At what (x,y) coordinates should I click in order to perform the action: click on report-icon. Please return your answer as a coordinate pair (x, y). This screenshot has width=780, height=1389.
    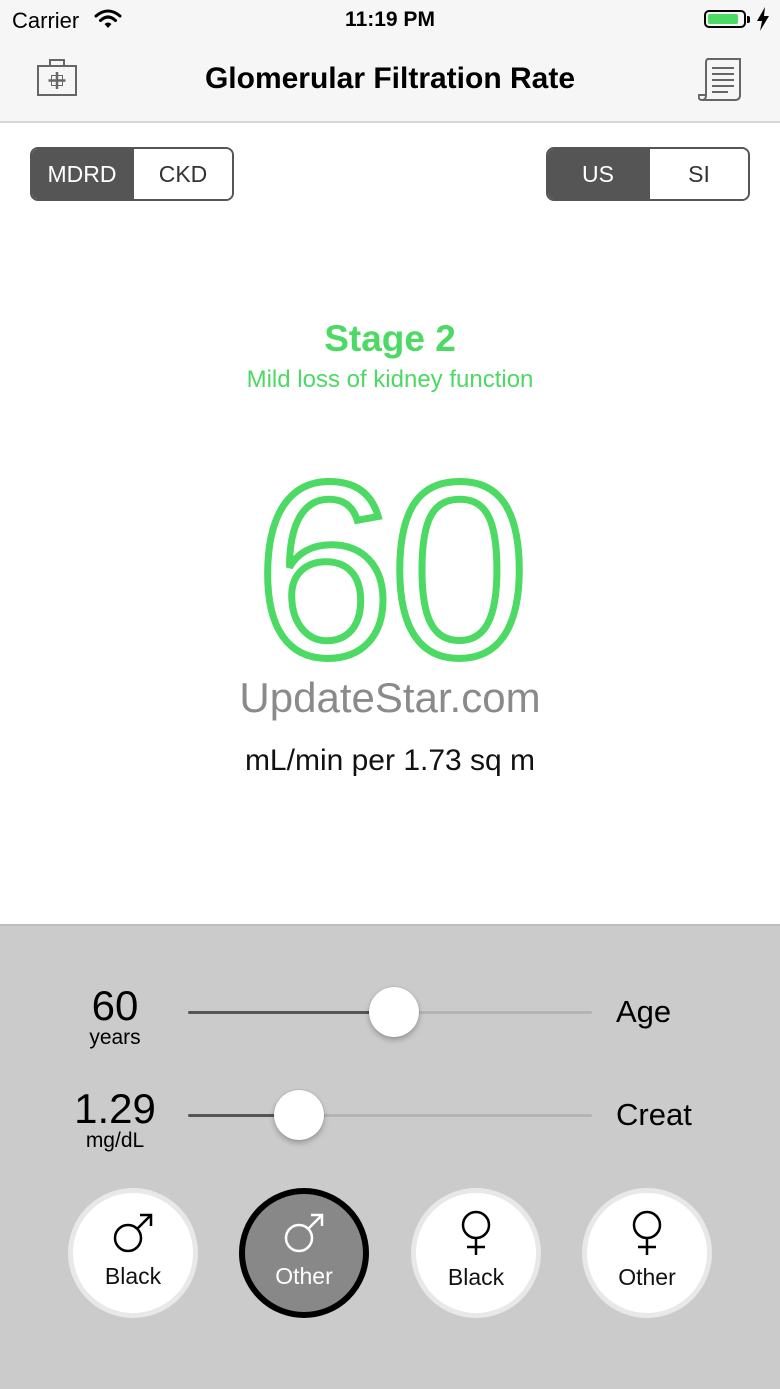
    Looking at the image, I should click on (720, 81).